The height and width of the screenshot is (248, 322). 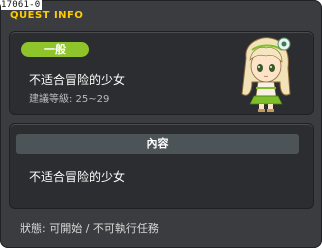 What do you see at coordinates (22, 5) in the screenshot?
I see `corner-id-label: 17061-0` at bounding box center [22, 5].